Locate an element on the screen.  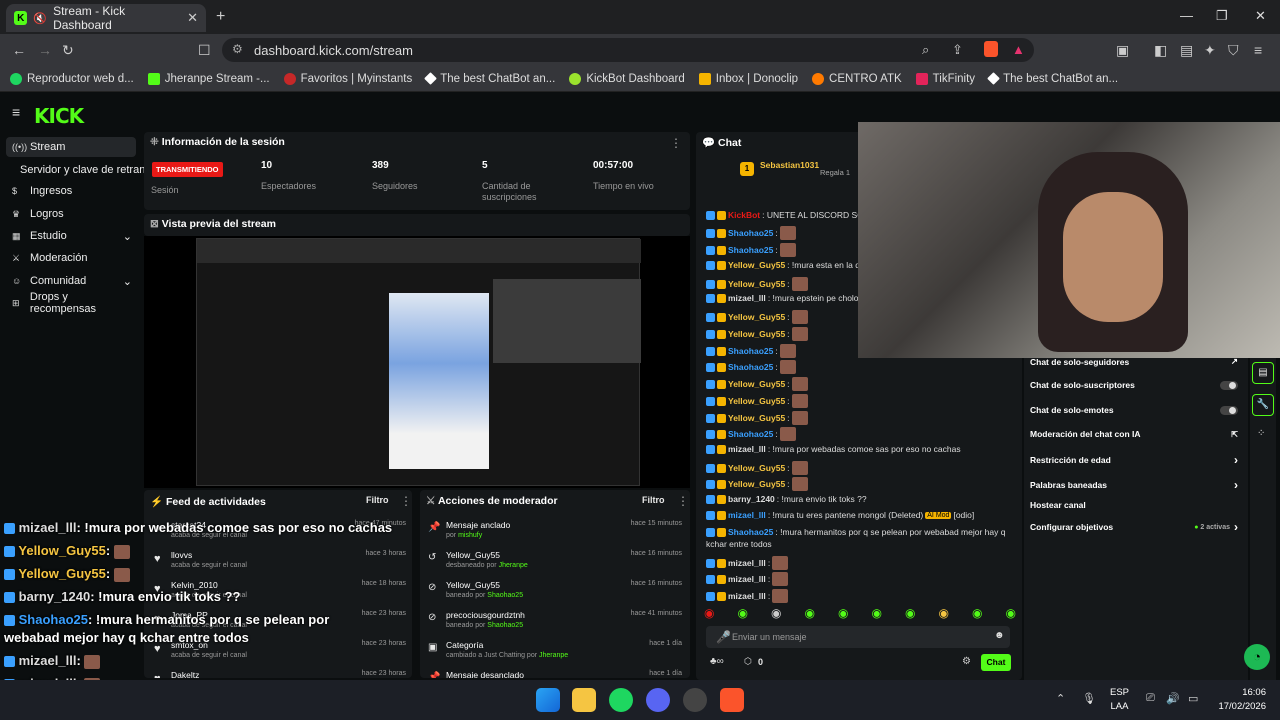
new-tab-button: + is located at coordinates (220, 17).